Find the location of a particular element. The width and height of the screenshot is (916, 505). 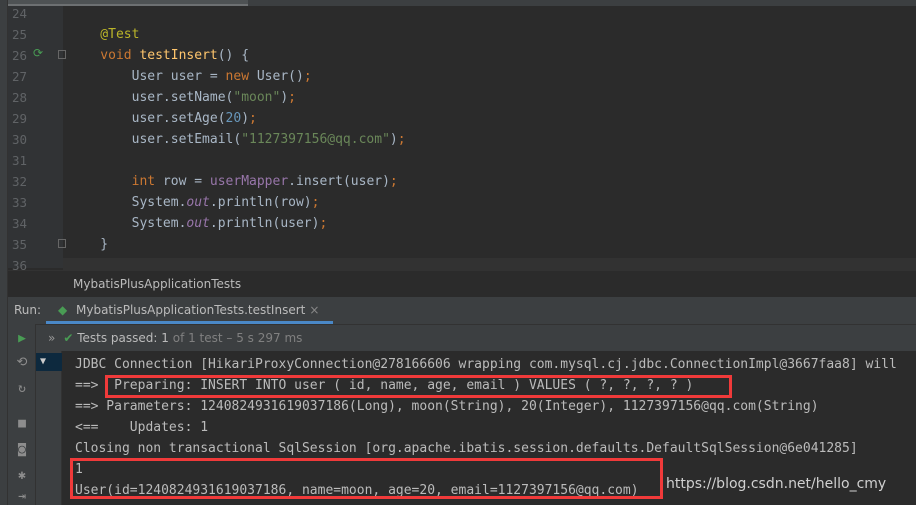

code-token: userMapper is located at coordinates (249, 181).